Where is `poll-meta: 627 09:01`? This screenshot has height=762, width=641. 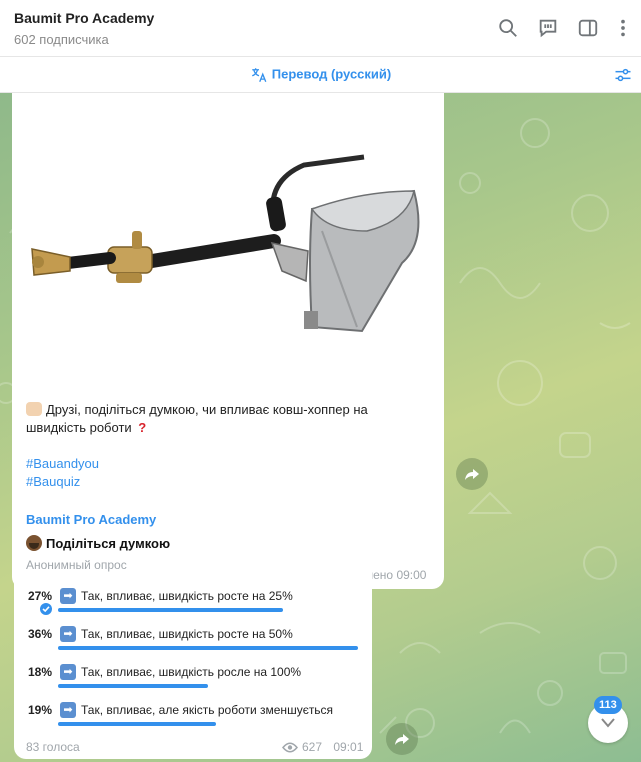 poll-meta: 627 09:01 is located at coordinates (322, 747).